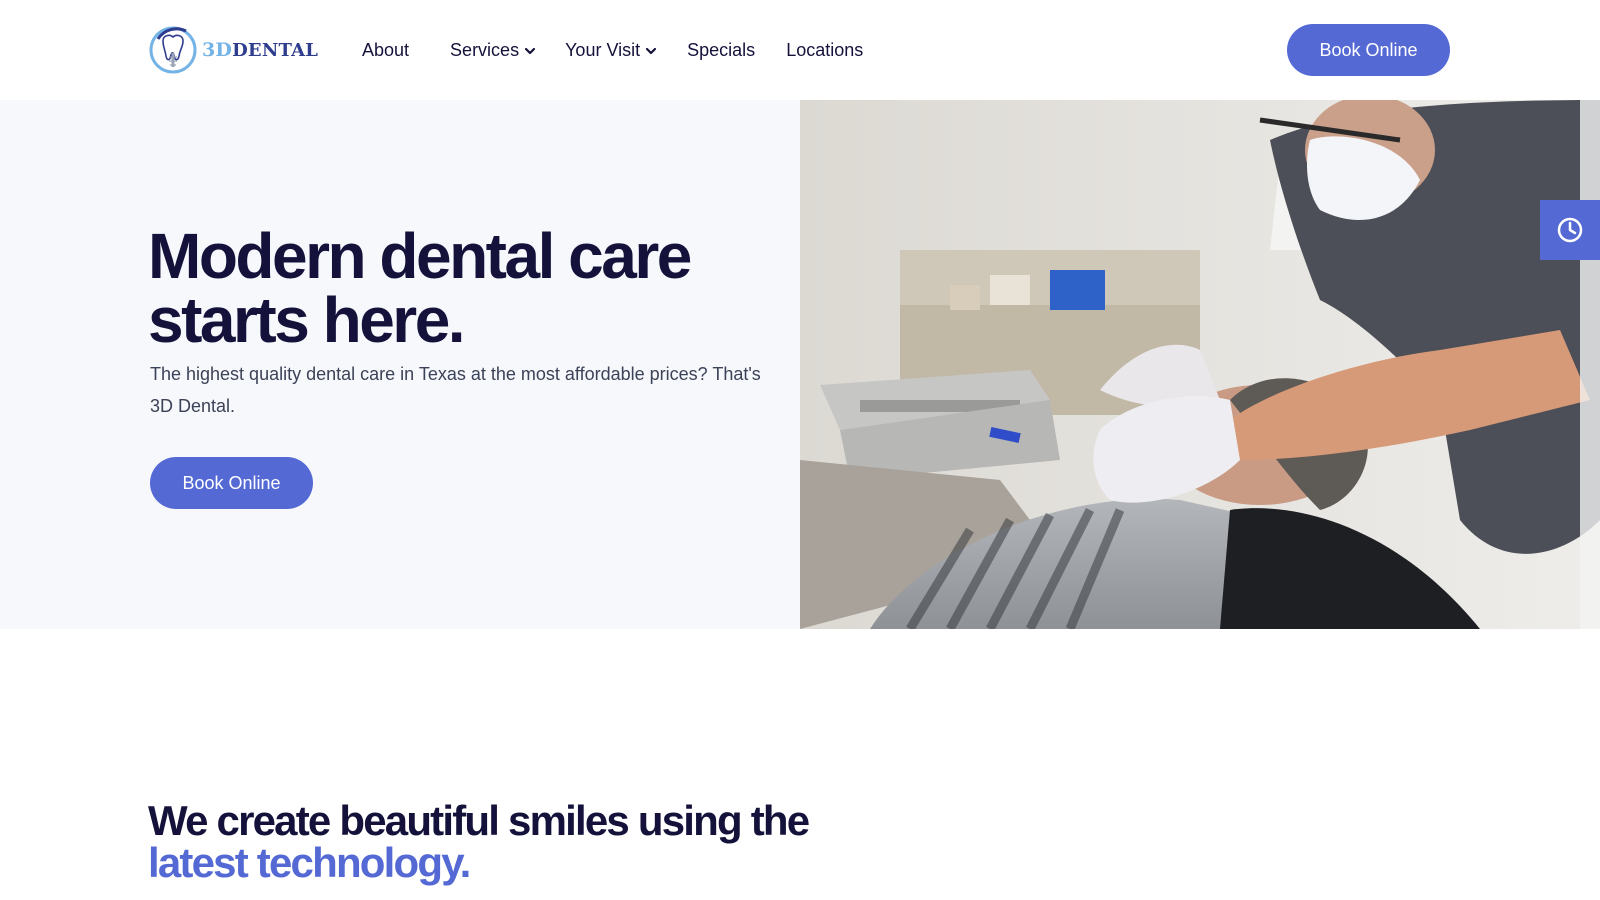 The height and width of the screenshot is (900, 1600). I want to click on nav-services: Services, so click(493, 50).